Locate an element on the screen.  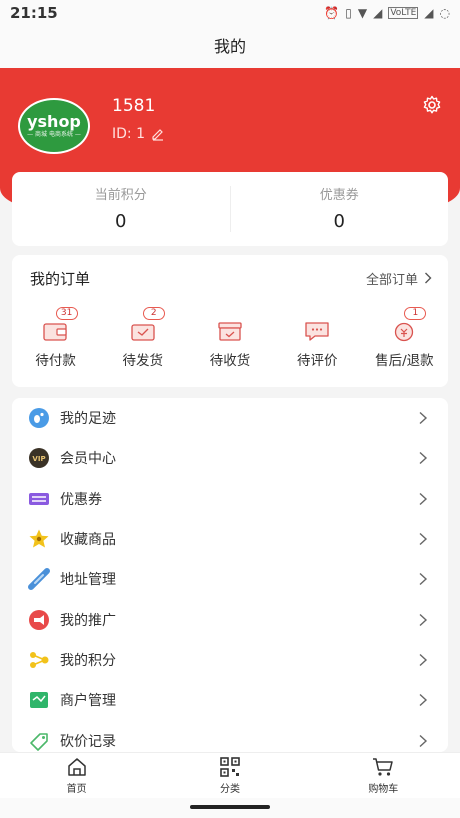
order-pending-review: 待评价 is located at coordinates (317, 335).